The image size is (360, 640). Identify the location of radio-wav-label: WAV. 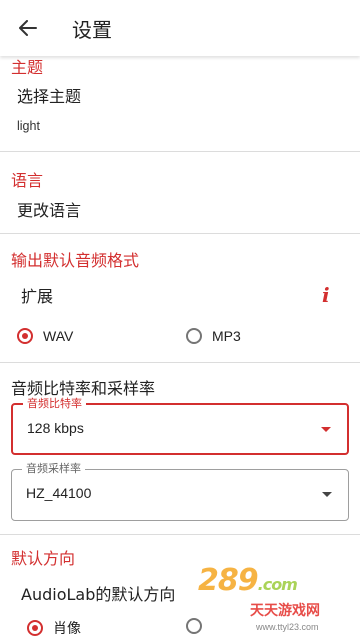
(58, 336).